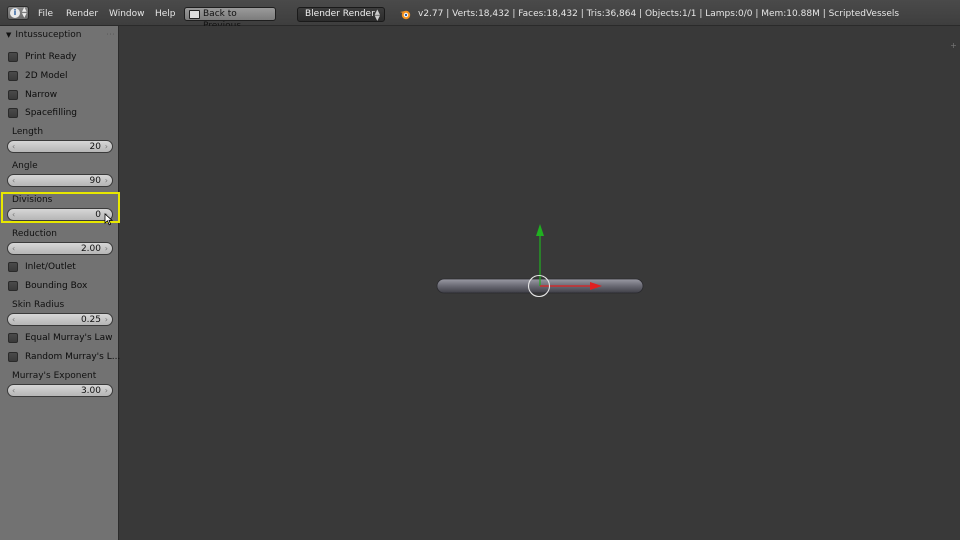 This screenshot has width=960, height=540. I want to click on mouse-pointer-icon, so click(108, 219).